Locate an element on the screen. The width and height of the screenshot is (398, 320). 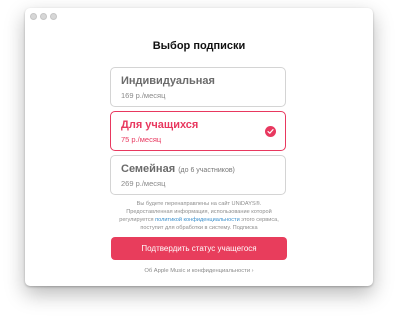
plan-individual: Индивидуальная 169 р./месяц is located at coordinates (198, 87).